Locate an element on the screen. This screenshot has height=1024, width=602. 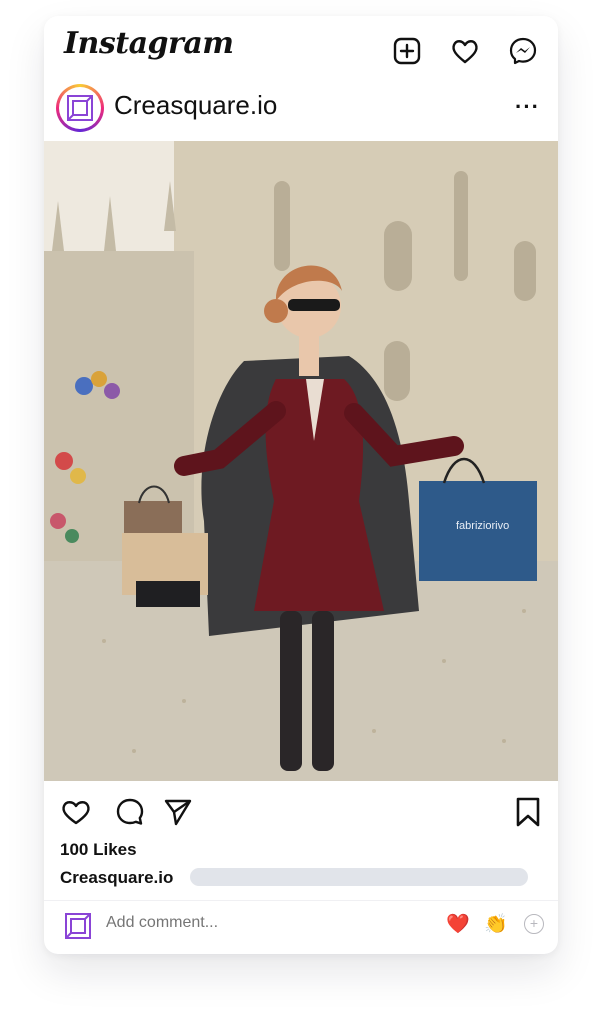
heart-icon is located at coordinates (465, 51).